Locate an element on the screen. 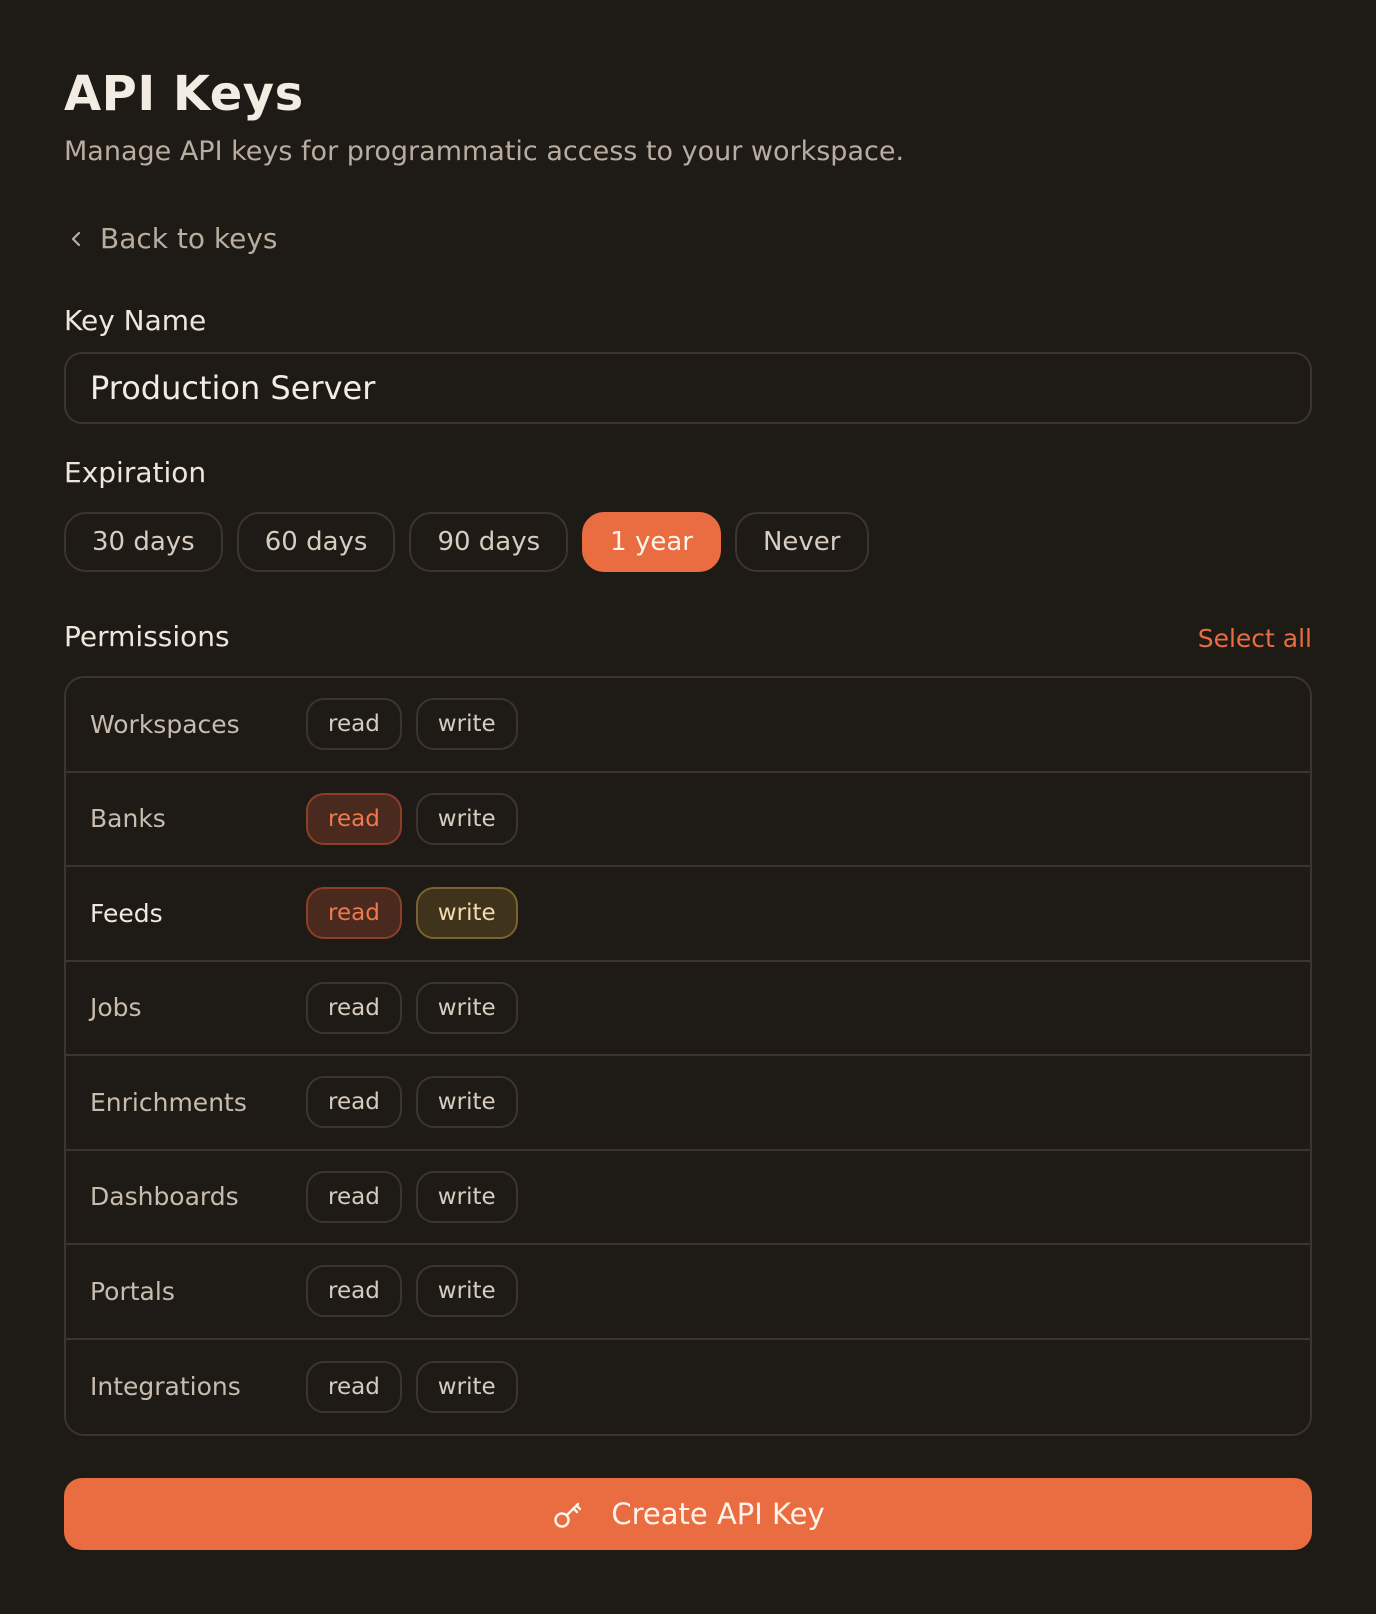 The height and width of the screenshot is (1614, 1376). create-button-label: Create API Key is located at coordinates (718, 1514).